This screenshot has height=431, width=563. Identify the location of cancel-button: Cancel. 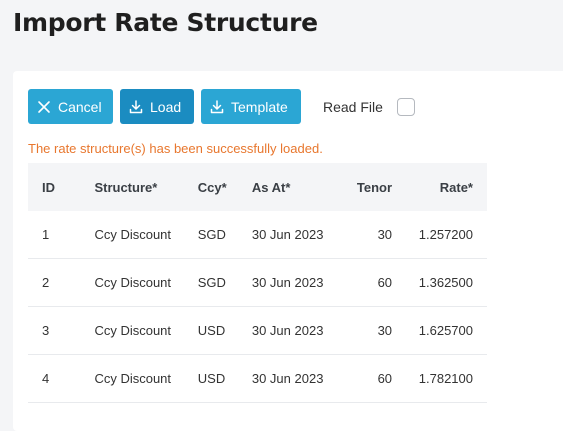
(70, 106).